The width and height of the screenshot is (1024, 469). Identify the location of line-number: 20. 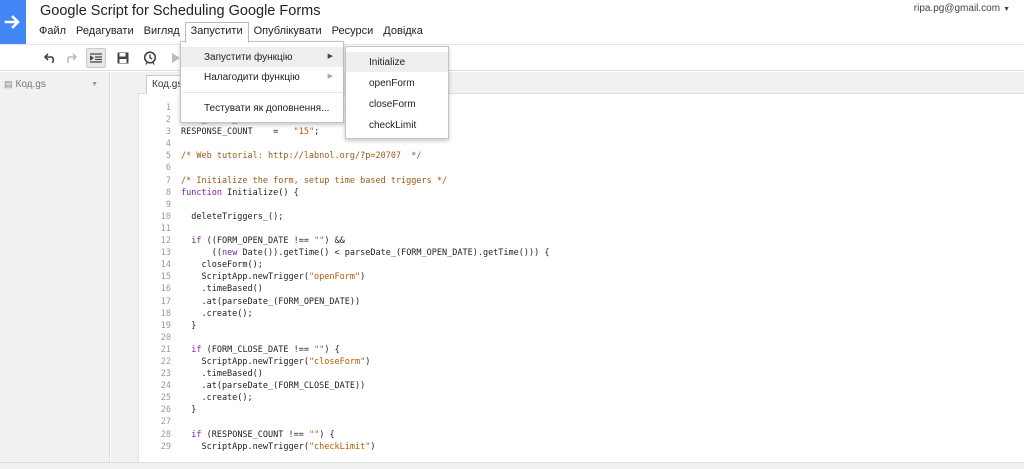
(165, 337).